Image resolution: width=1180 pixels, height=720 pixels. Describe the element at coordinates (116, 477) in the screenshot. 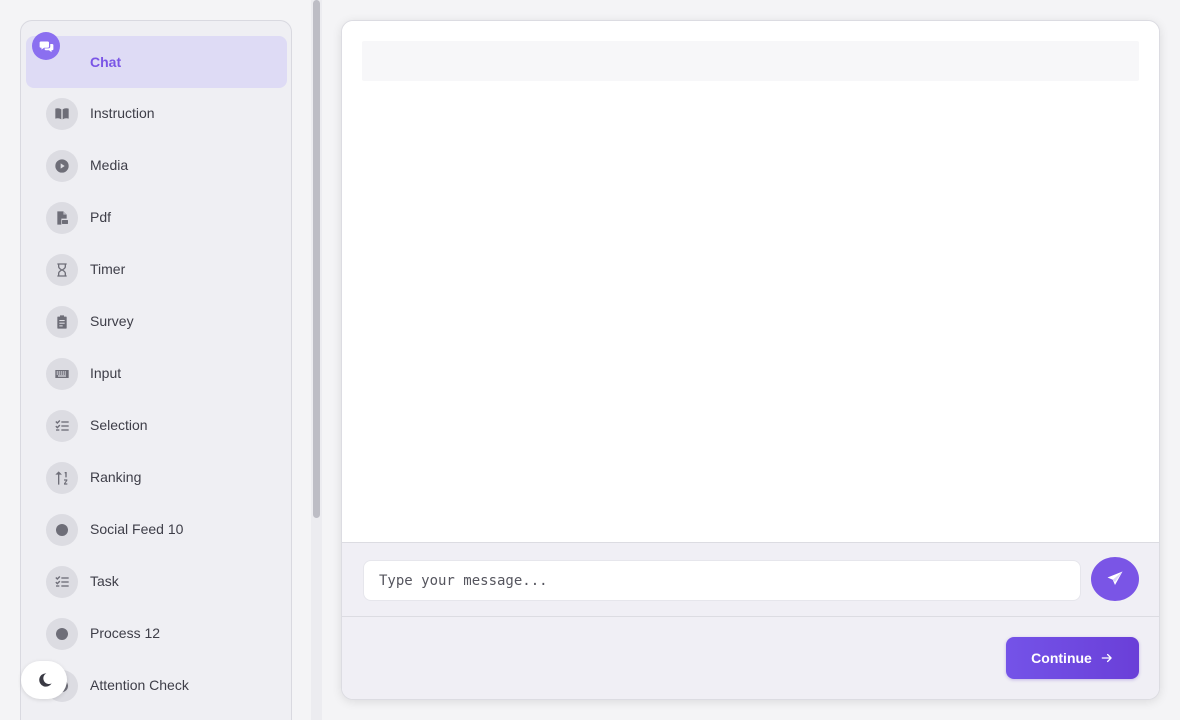

I see `sidebar-item-label: Ranking` at that location.